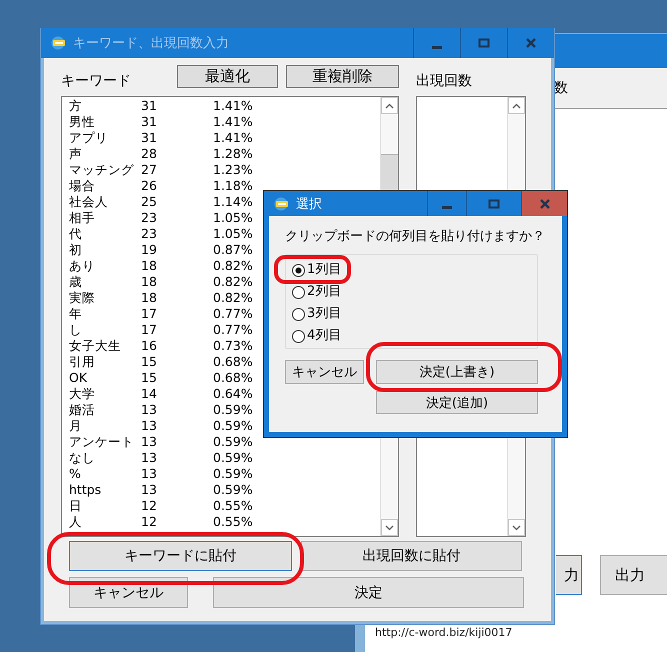 This screenshot has height=652, width=667. Describe the element at coordinates (317, 314) in the screenshot. I see `radio-option: 3列目` at that location.